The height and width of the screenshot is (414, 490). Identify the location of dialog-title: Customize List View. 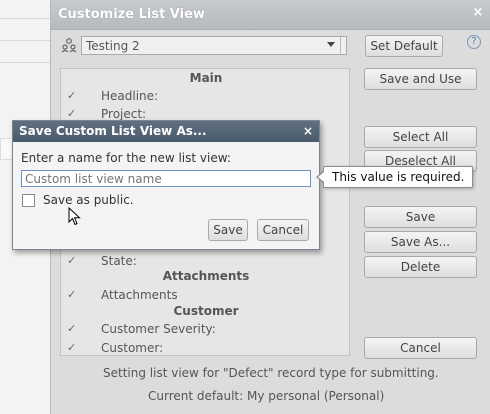
(131, 14).